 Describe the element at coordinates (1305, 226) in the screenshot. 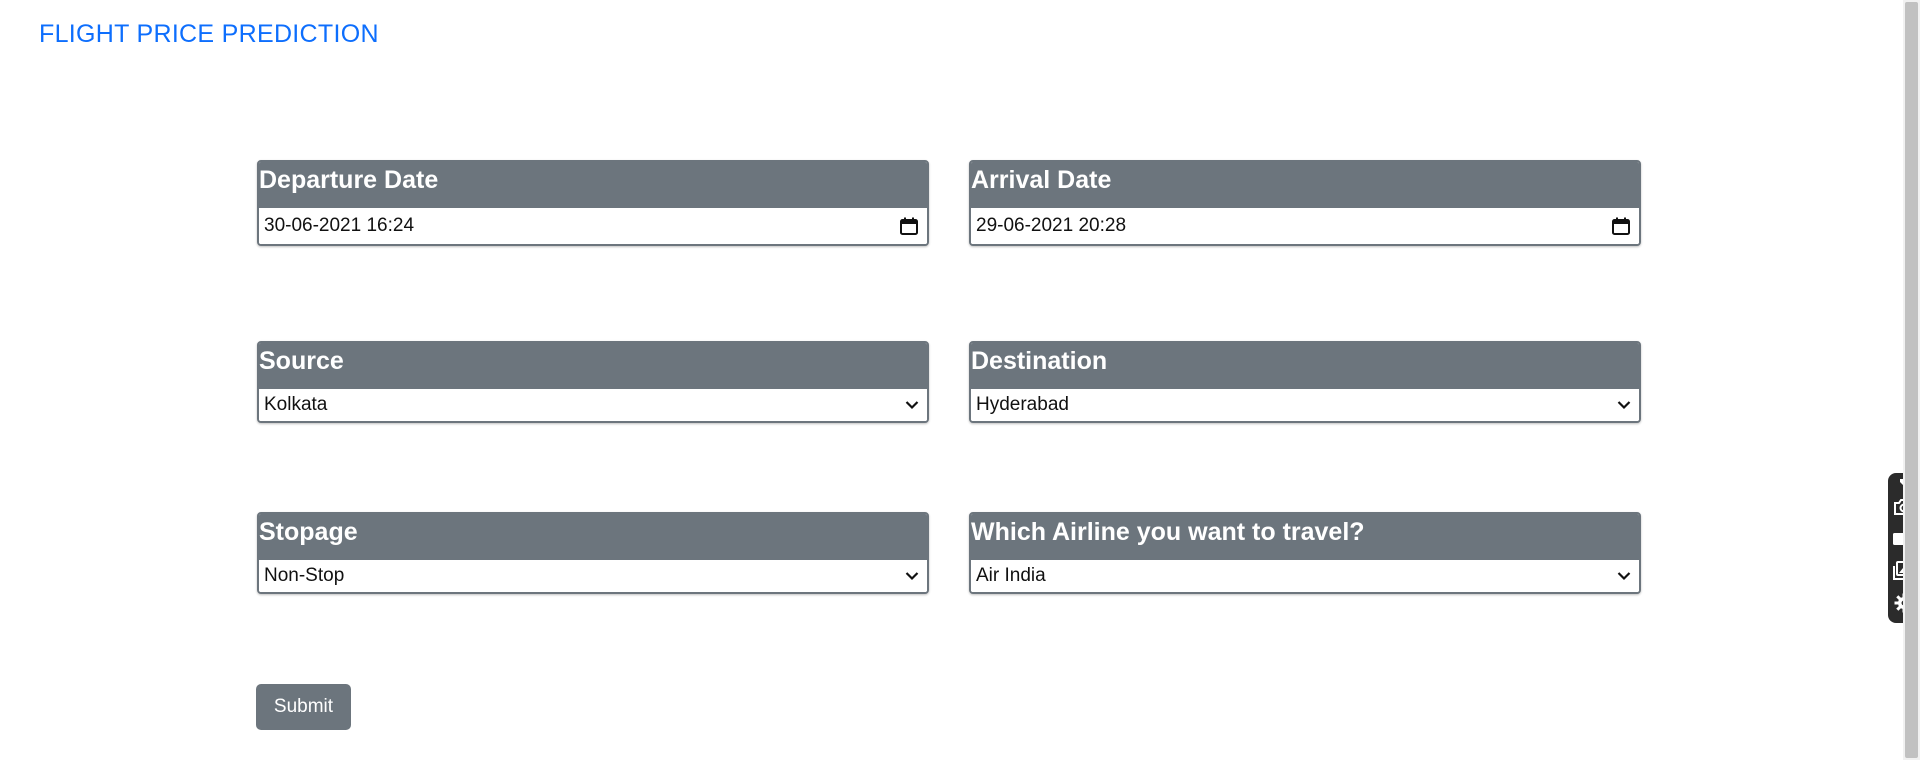

I see `arrival-date-input: 29-06-2021 20:28` at that location.